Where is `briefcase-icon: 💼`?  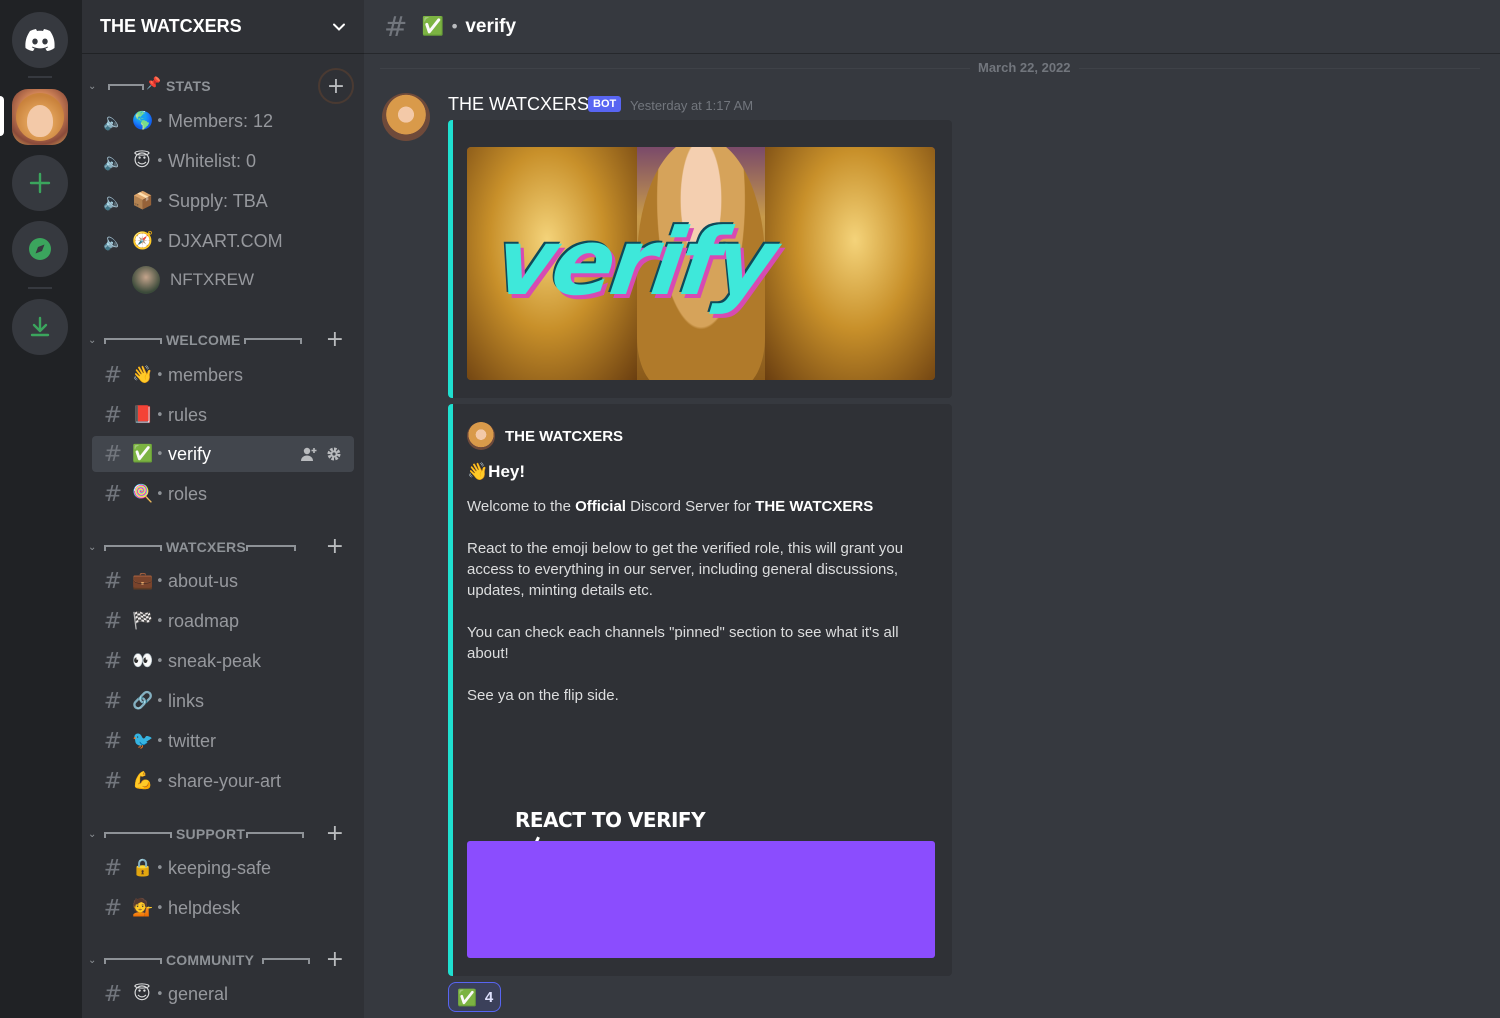
briefcase-icon: 💼 is located at coordinates (143, 581).